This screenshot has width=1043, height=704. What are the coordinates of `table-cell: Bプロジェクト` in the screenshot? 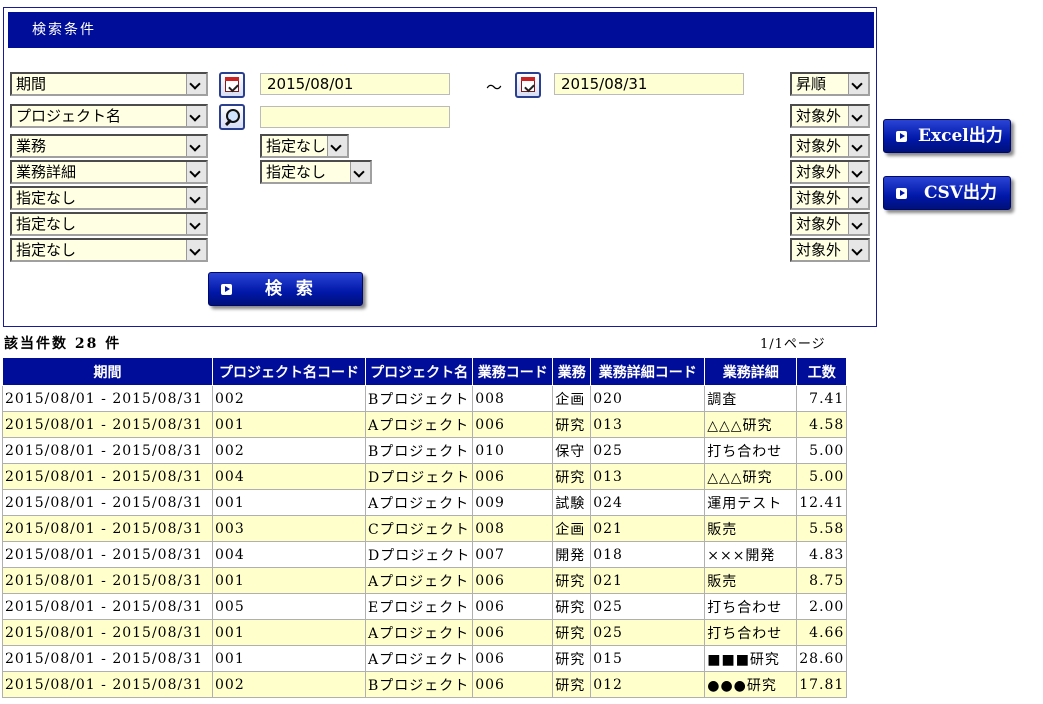 It's located at (419, 450).